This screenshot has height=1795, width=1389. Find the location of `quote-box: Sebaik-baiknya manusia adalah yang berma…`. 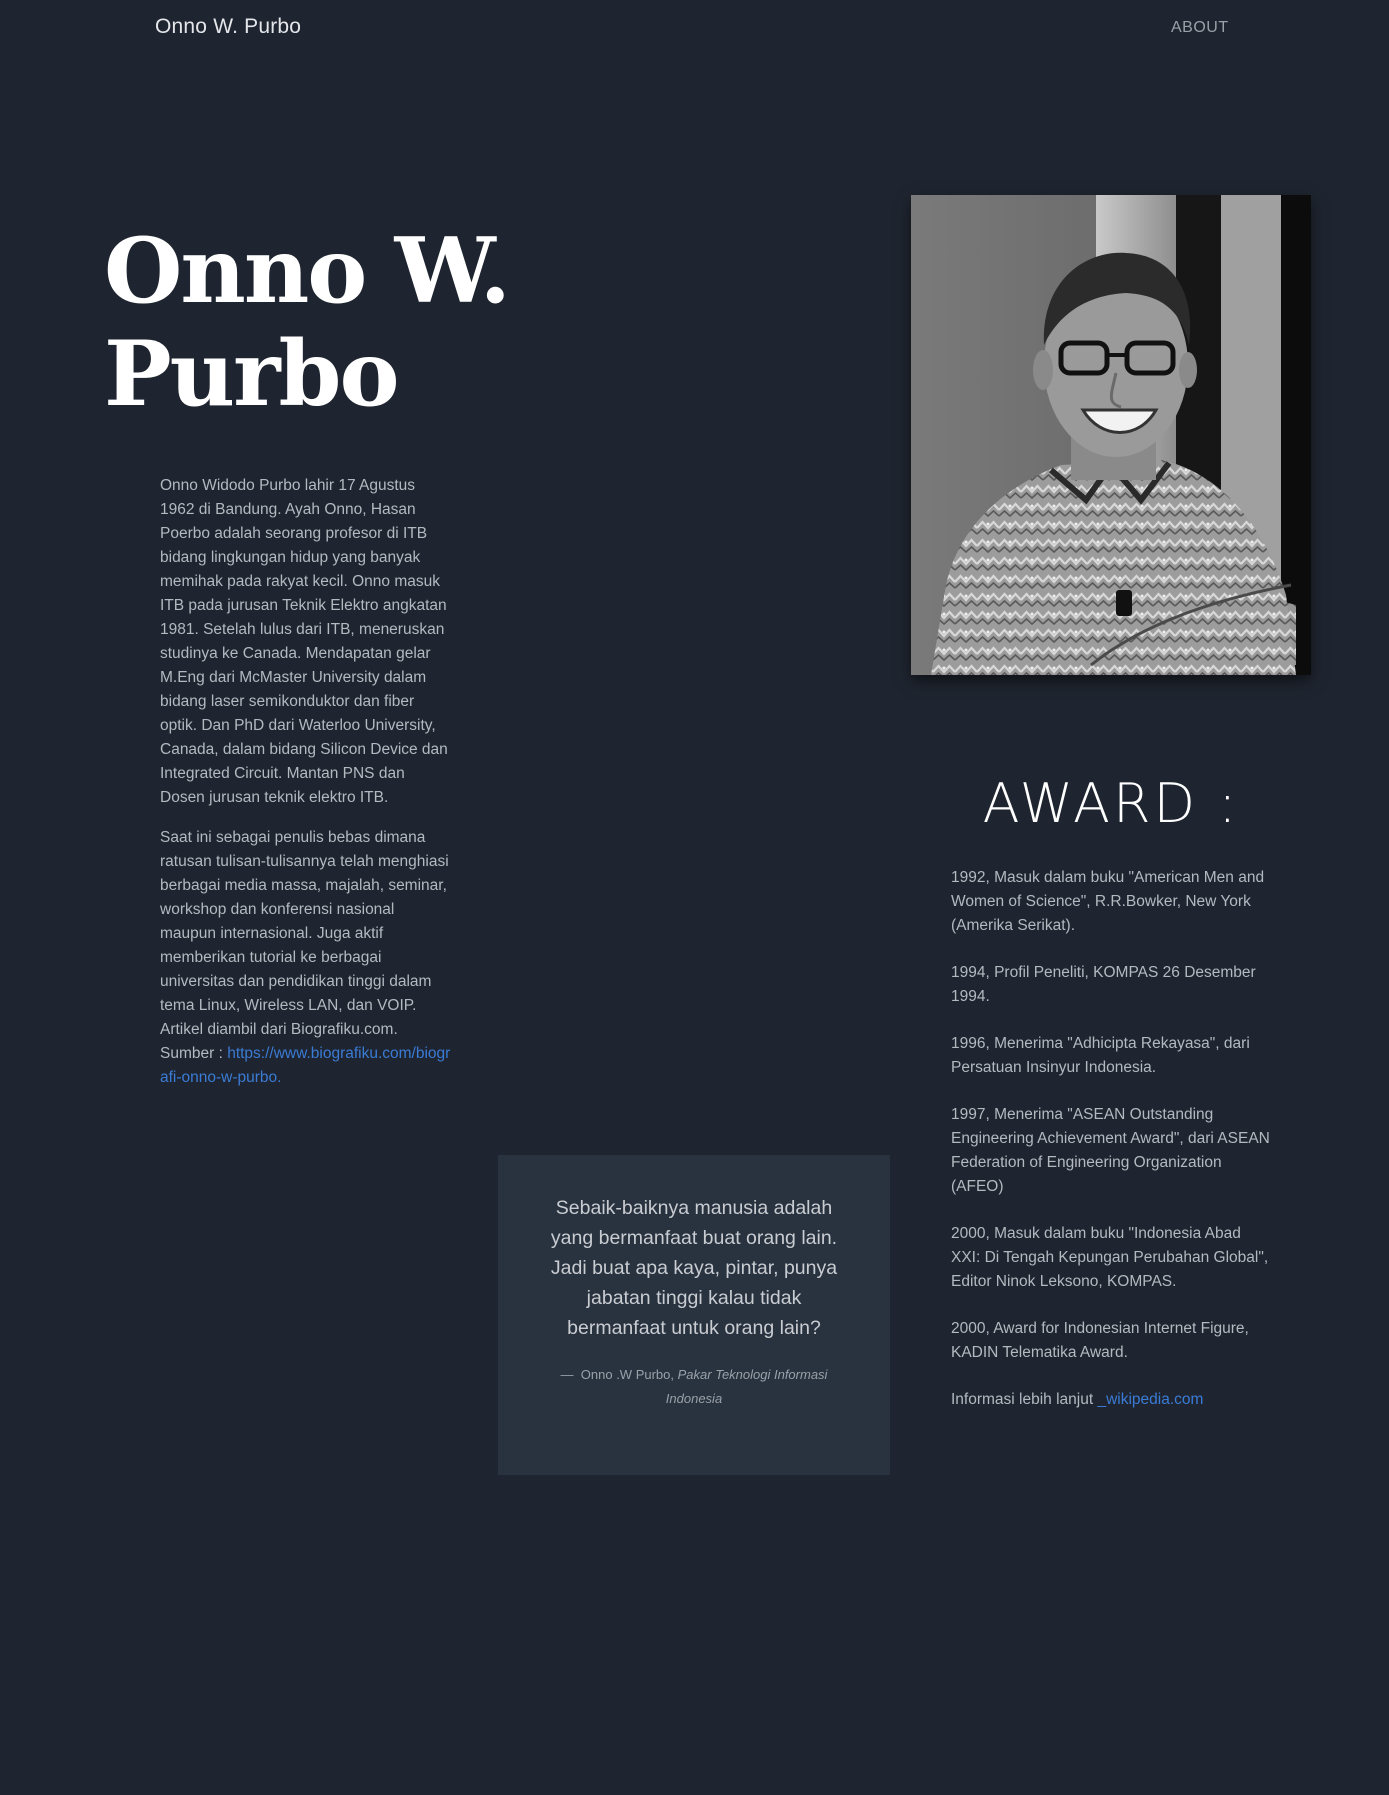

quote-box: Sebaik-baiknya manusia adalah yang berma… is located at coordinates (694, 1315).